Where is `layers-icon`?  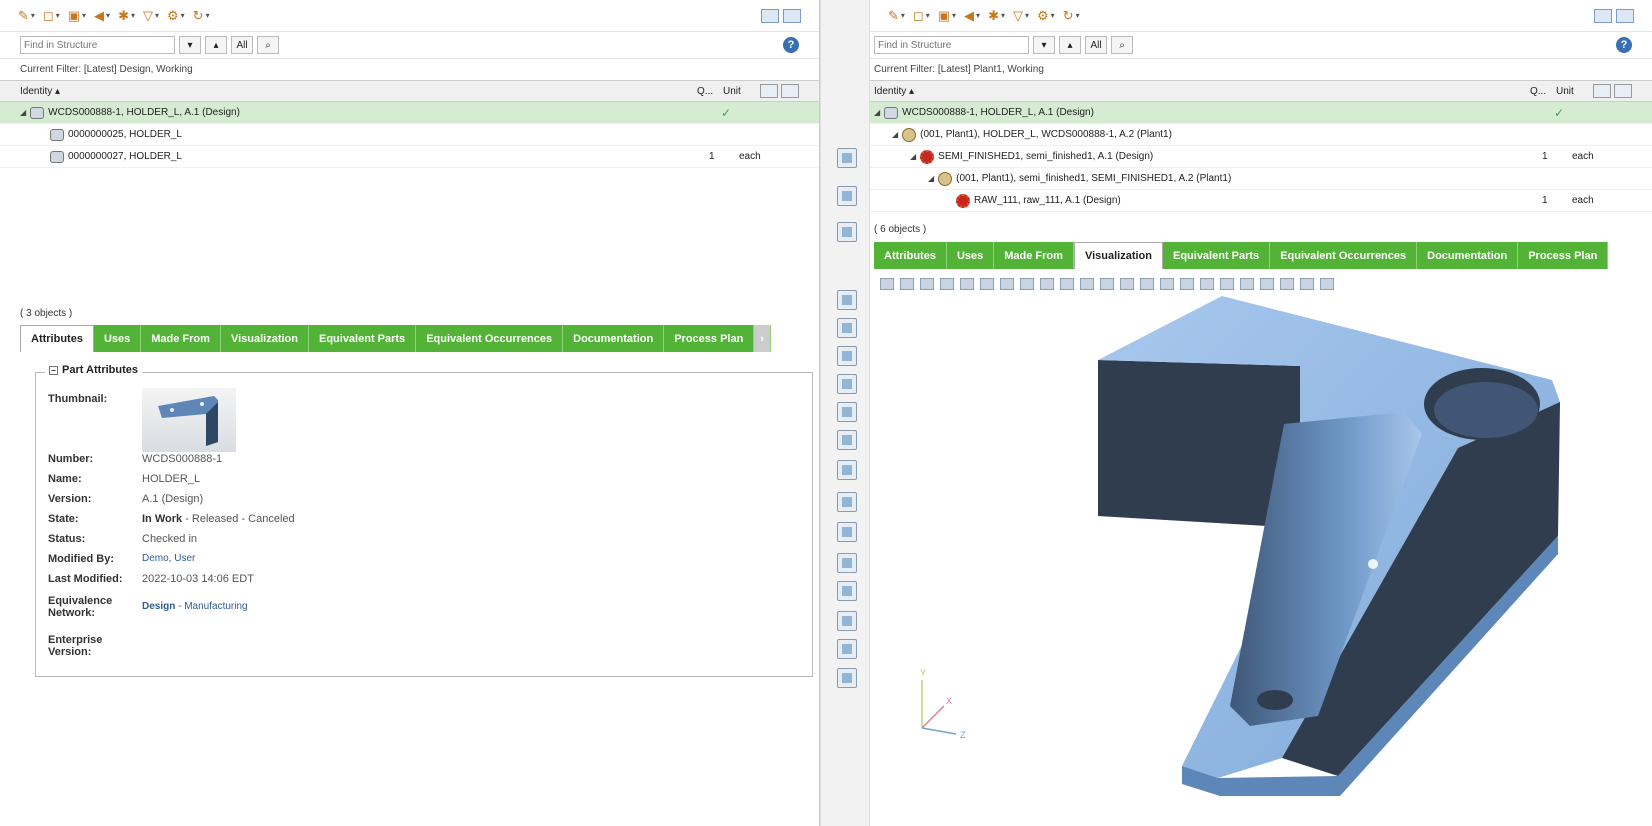 layers-icon is located at coordinates (1047, 284).